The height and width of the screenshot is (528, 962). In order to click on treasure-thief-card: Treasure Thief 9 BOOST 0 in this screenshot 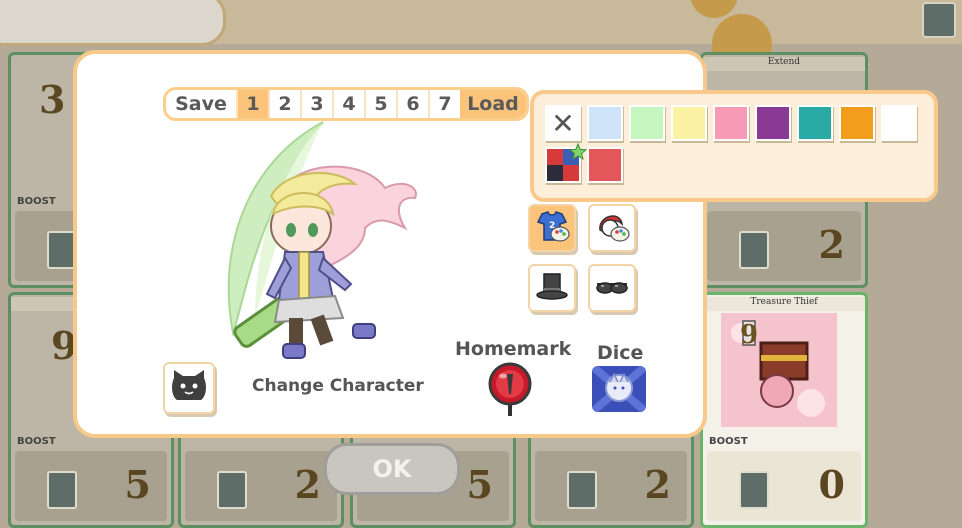, I will do `click(784, 410)`.